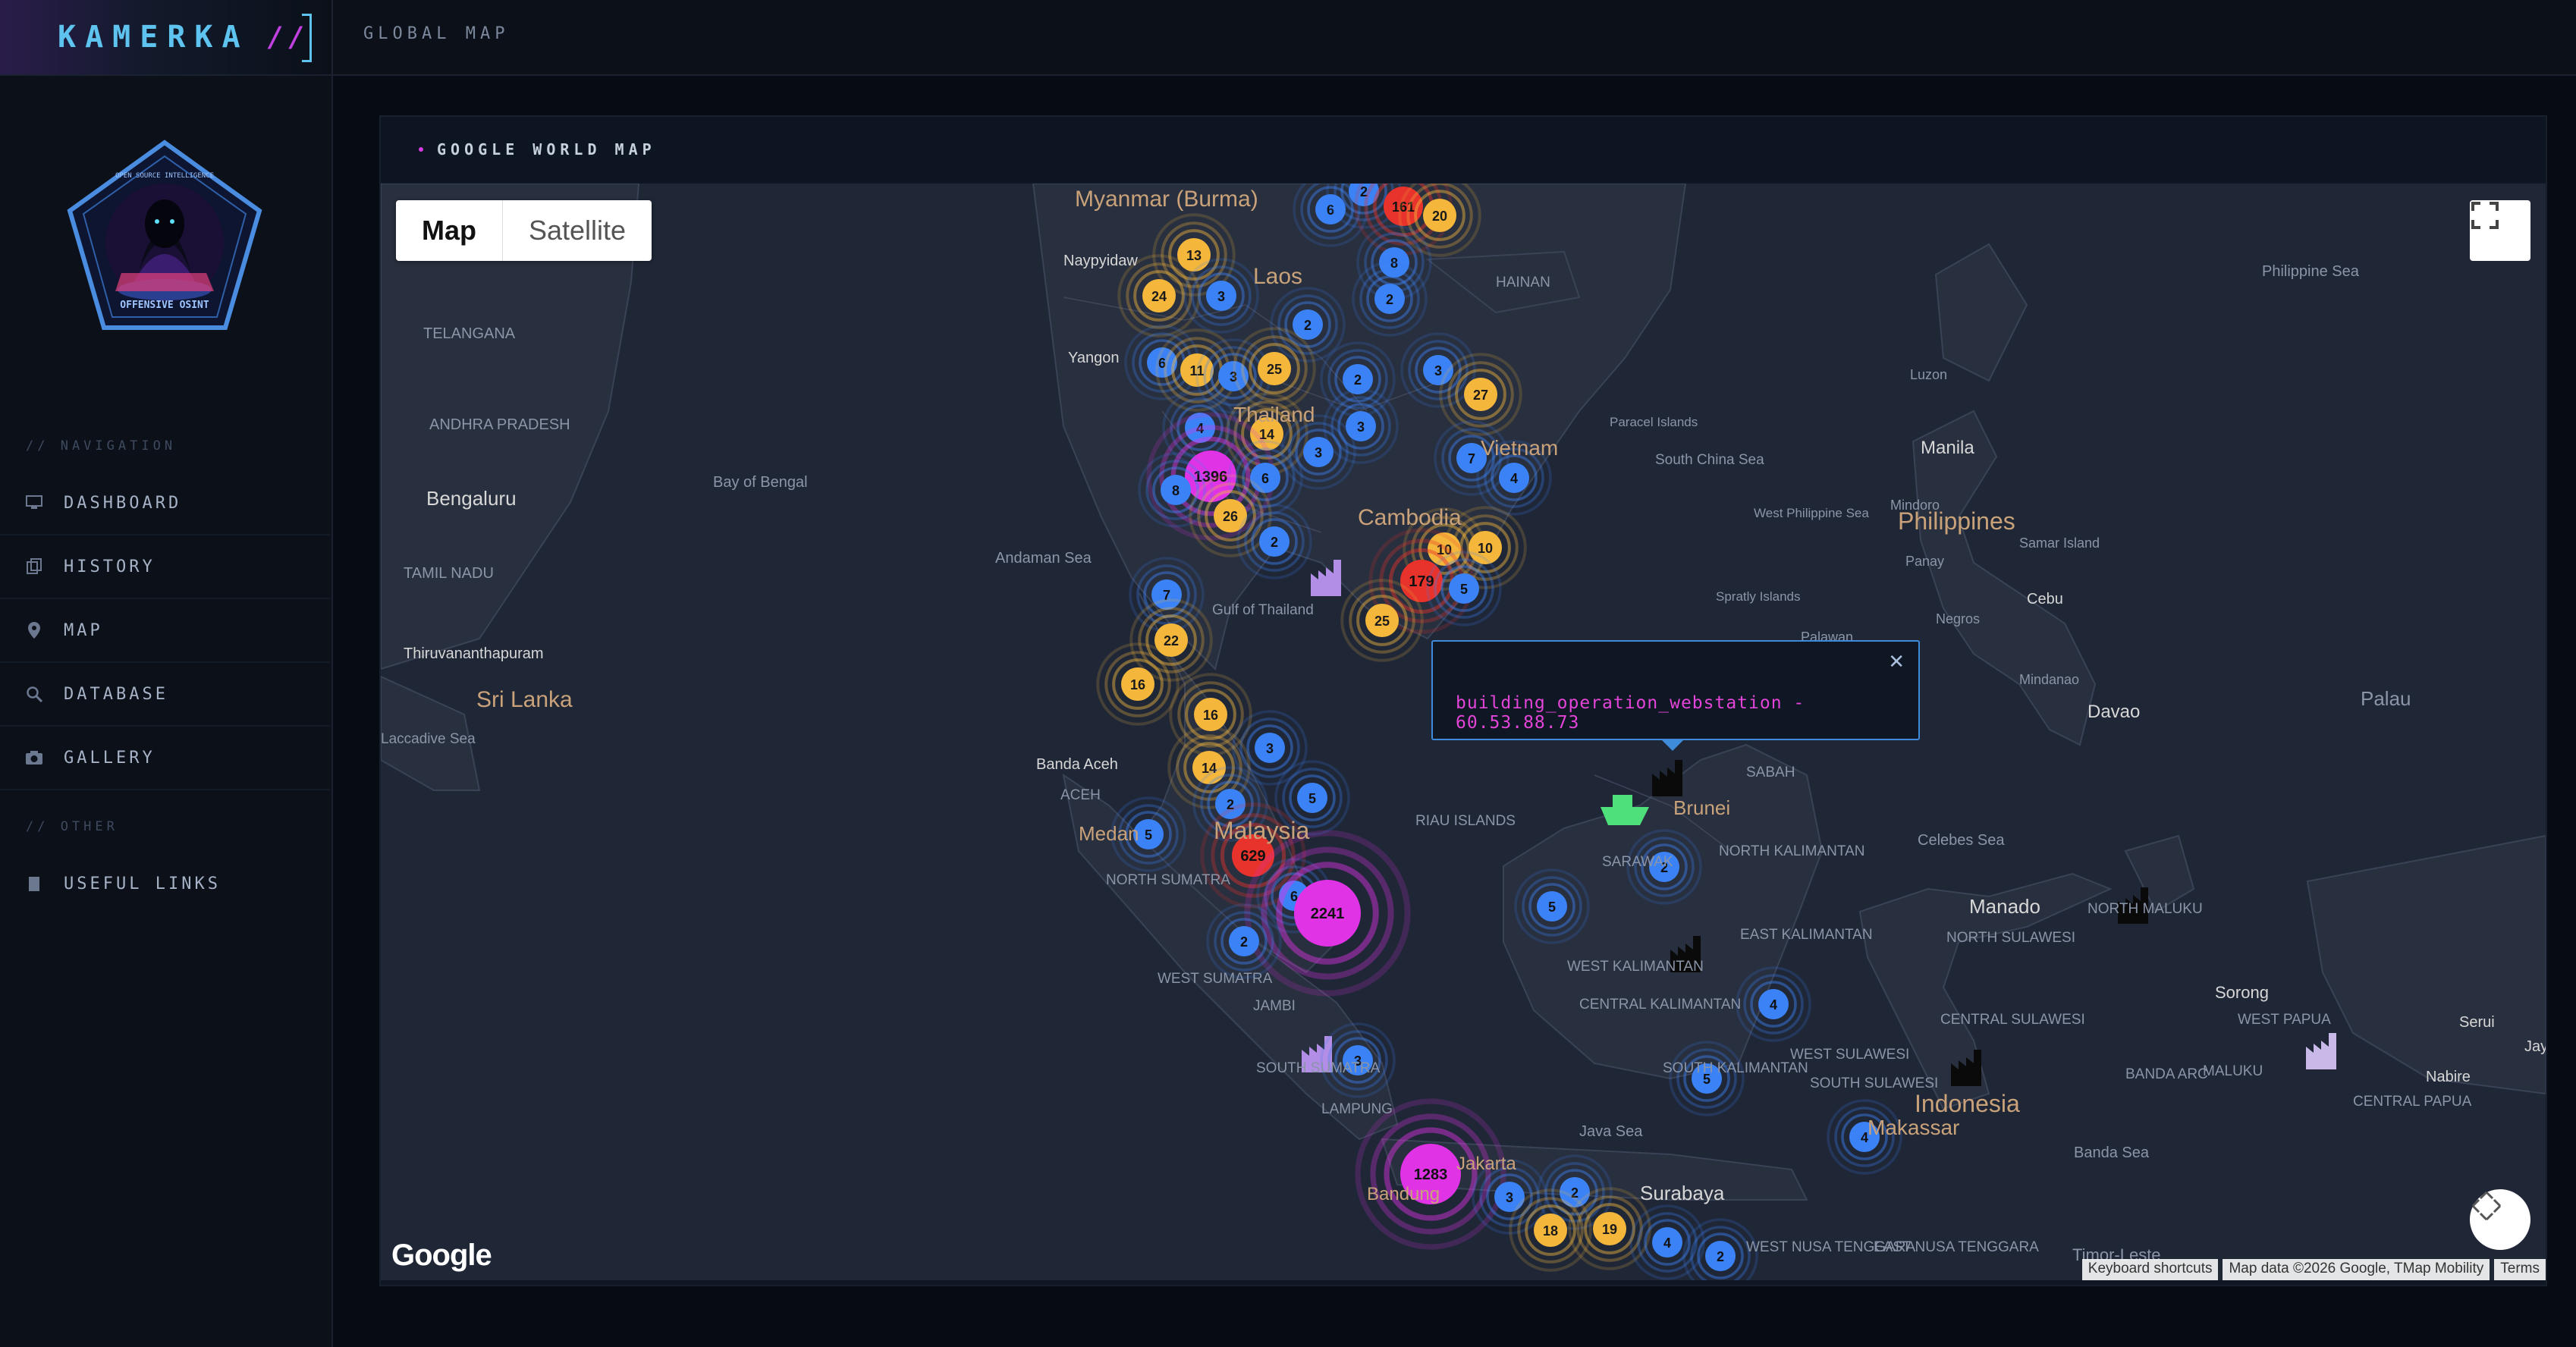 The width and height of the screenshot is (2576, 1347). I want to click on logo-ring-text: OPEN SOURCE INTELLIGENCE, so click(164, 176).